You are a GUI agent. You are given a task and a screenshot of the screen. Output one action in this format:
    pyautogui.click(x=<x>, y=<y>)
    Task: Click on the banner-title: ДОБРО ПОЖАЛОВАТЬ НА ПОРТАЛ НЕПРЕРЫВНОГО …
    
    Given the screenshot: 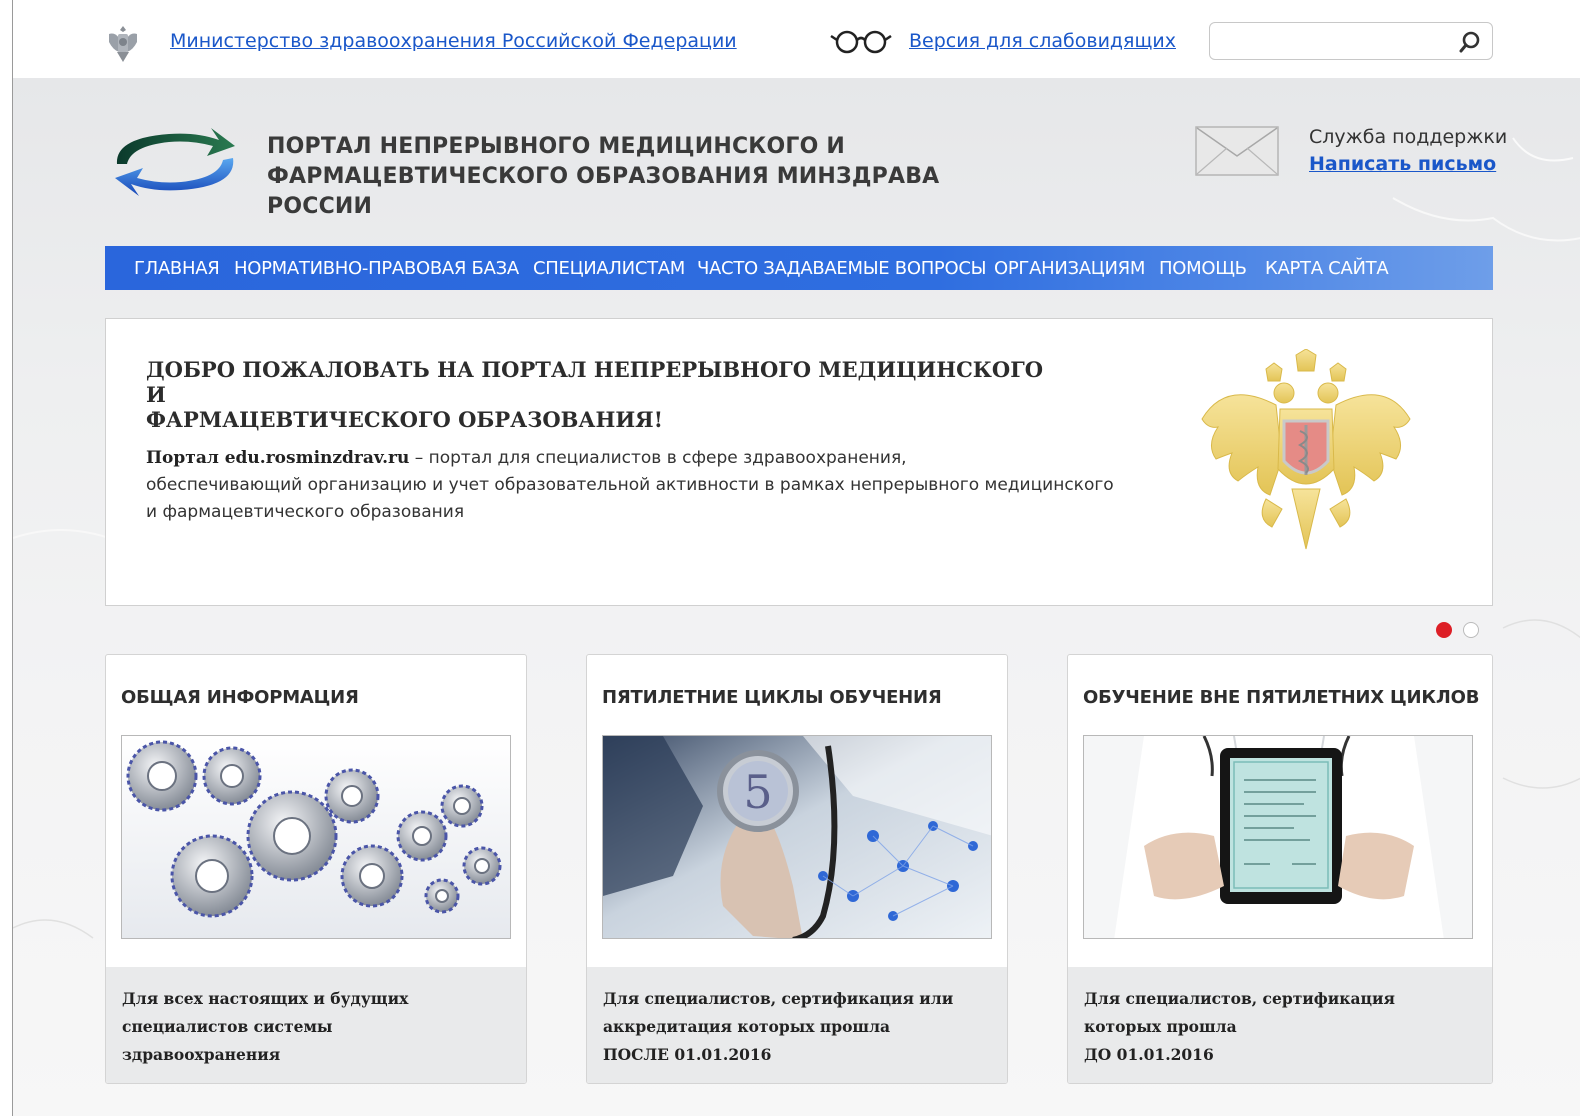 What is the action you would take?
    pyautogui.click(x=596, y=394)
    